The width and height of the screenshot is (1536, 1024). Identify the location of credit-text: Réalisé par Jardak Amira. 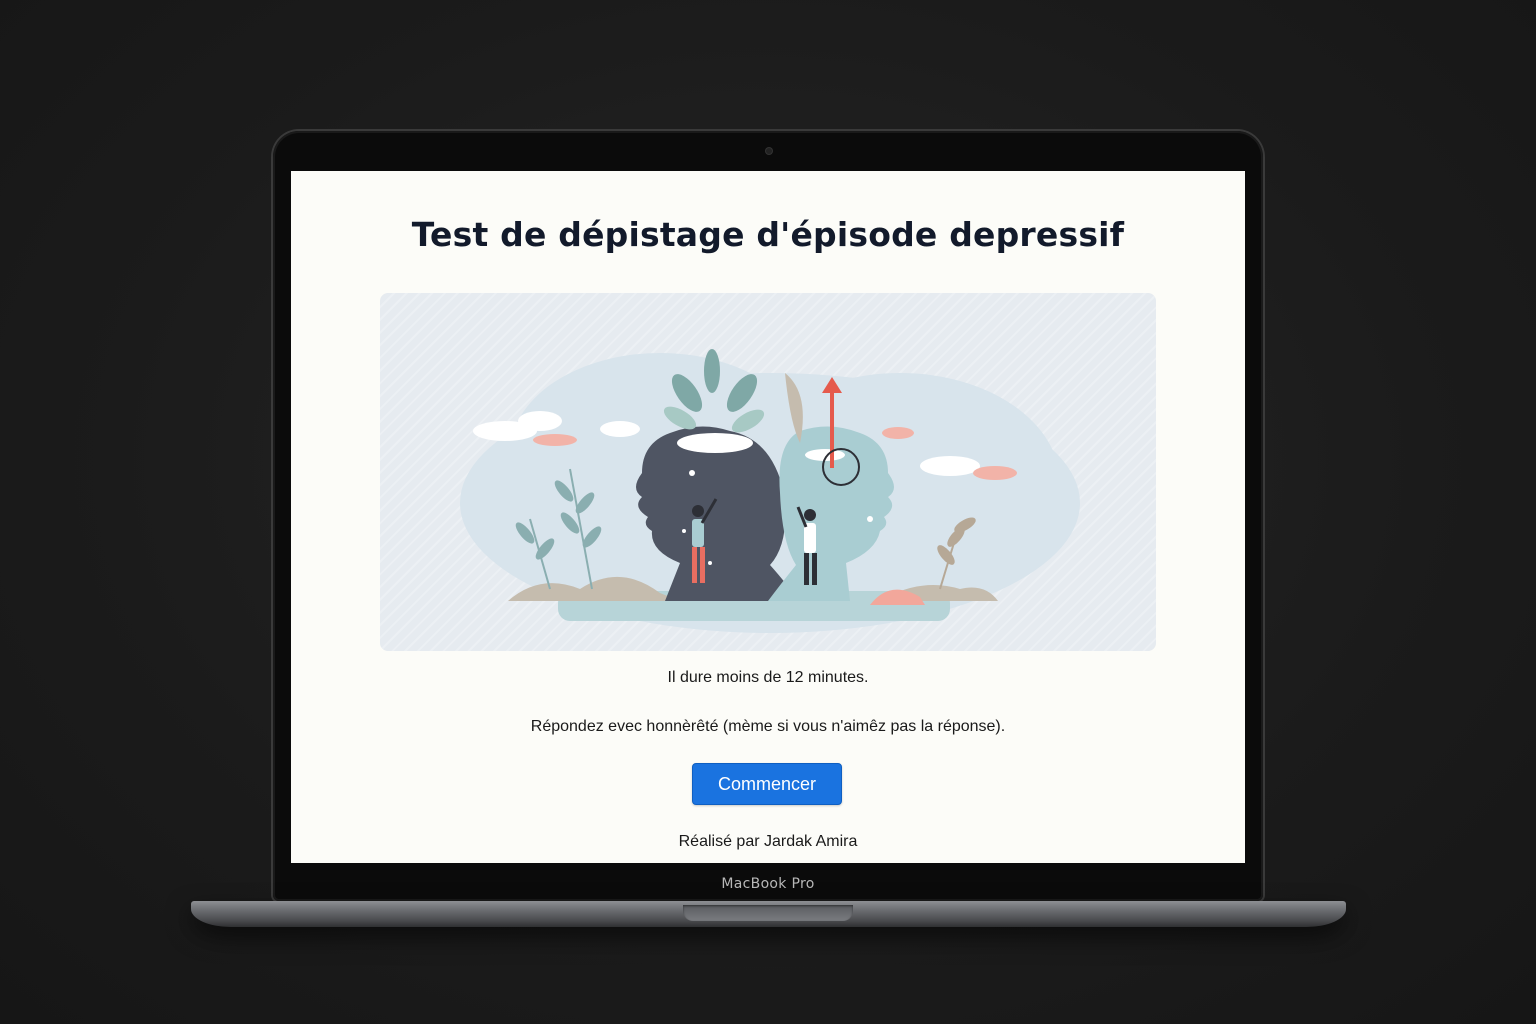
(768, 841).